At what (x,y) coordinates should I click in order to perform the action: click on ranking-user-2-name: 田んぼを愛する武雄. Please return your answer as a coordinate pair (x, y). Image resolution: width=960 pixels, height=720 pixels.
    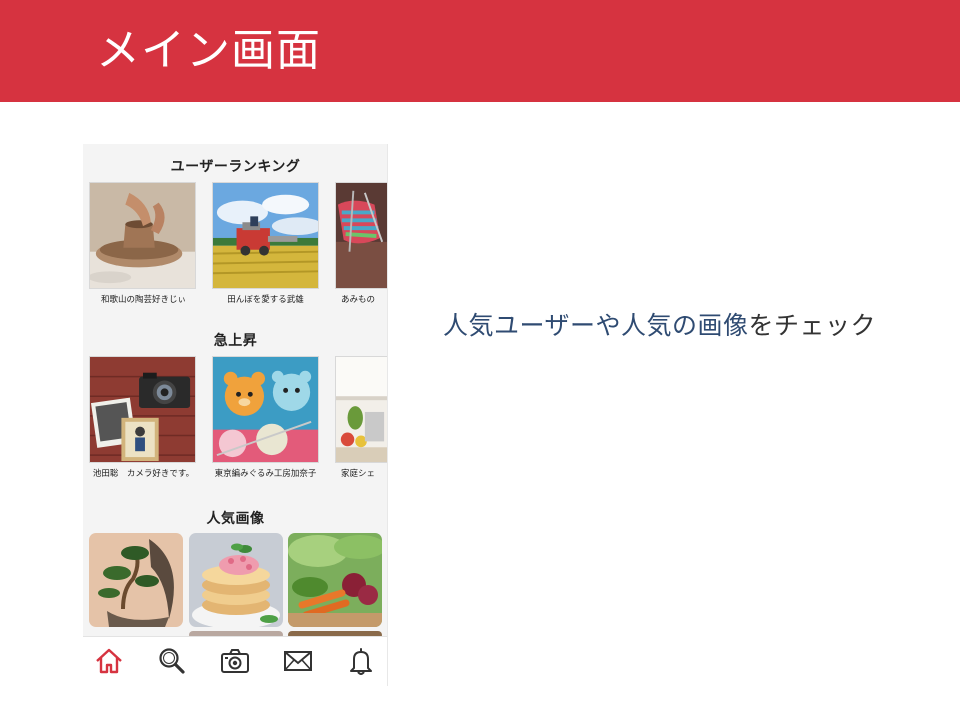
    Looking at the image, I should click on (265, 299).